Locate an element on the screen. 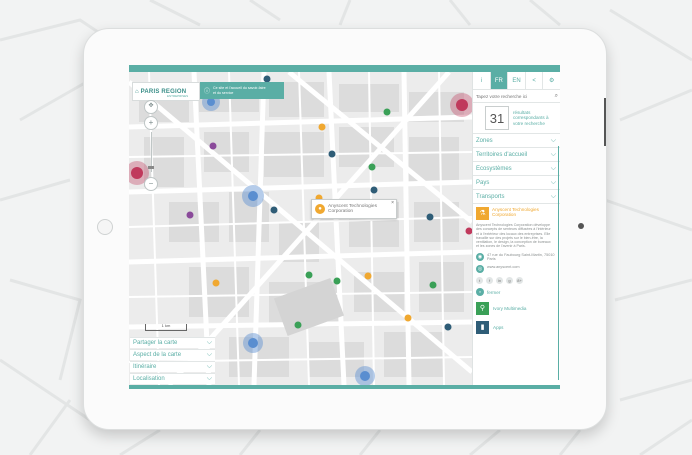 The height and width of the screenshot is (455, 692). panel-scrollbar is located at coordinates (558, 263).